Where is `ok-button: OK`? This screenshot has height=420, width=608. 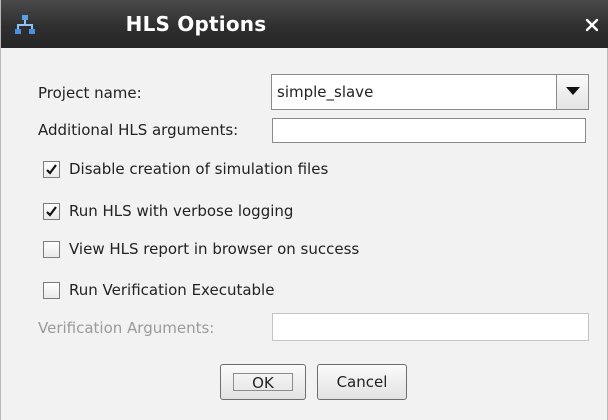 ok-button: OK is located at coordinates (263, 382).